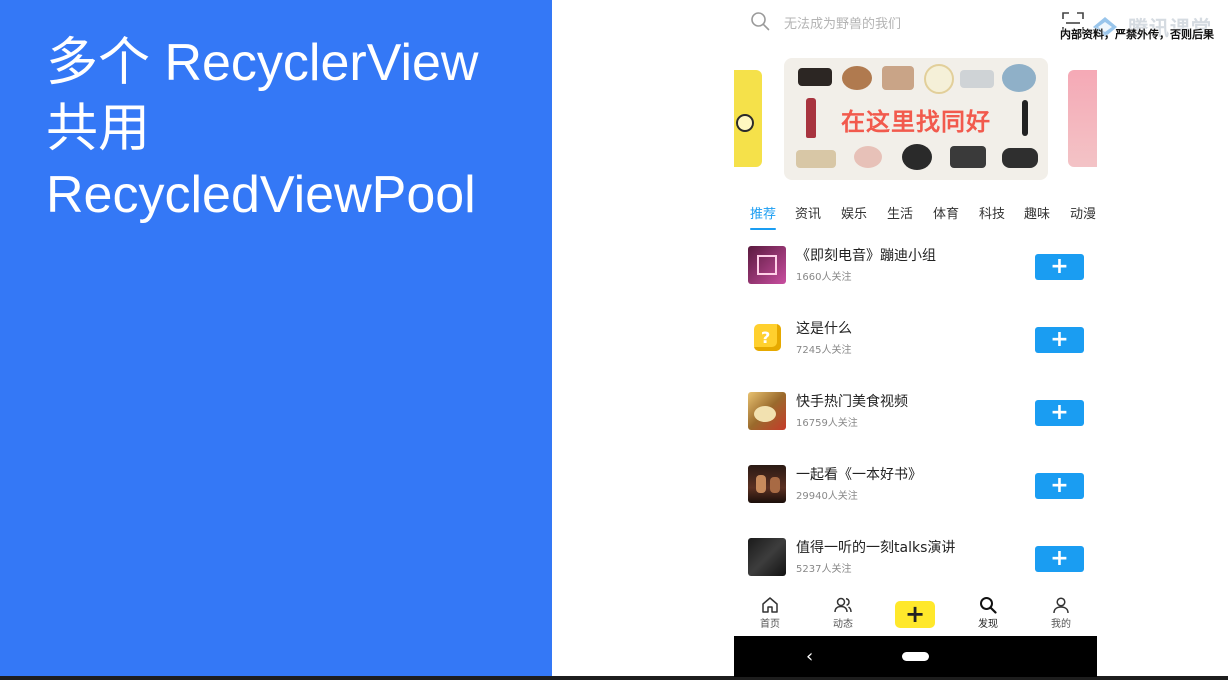 The width and height of the screenshot is (1228, 680). What do you see at coordinates (876, 548) in the screenshot?
I see `group-name: 值得一听的一刻talks演讲` at bounding box center [876, 548].